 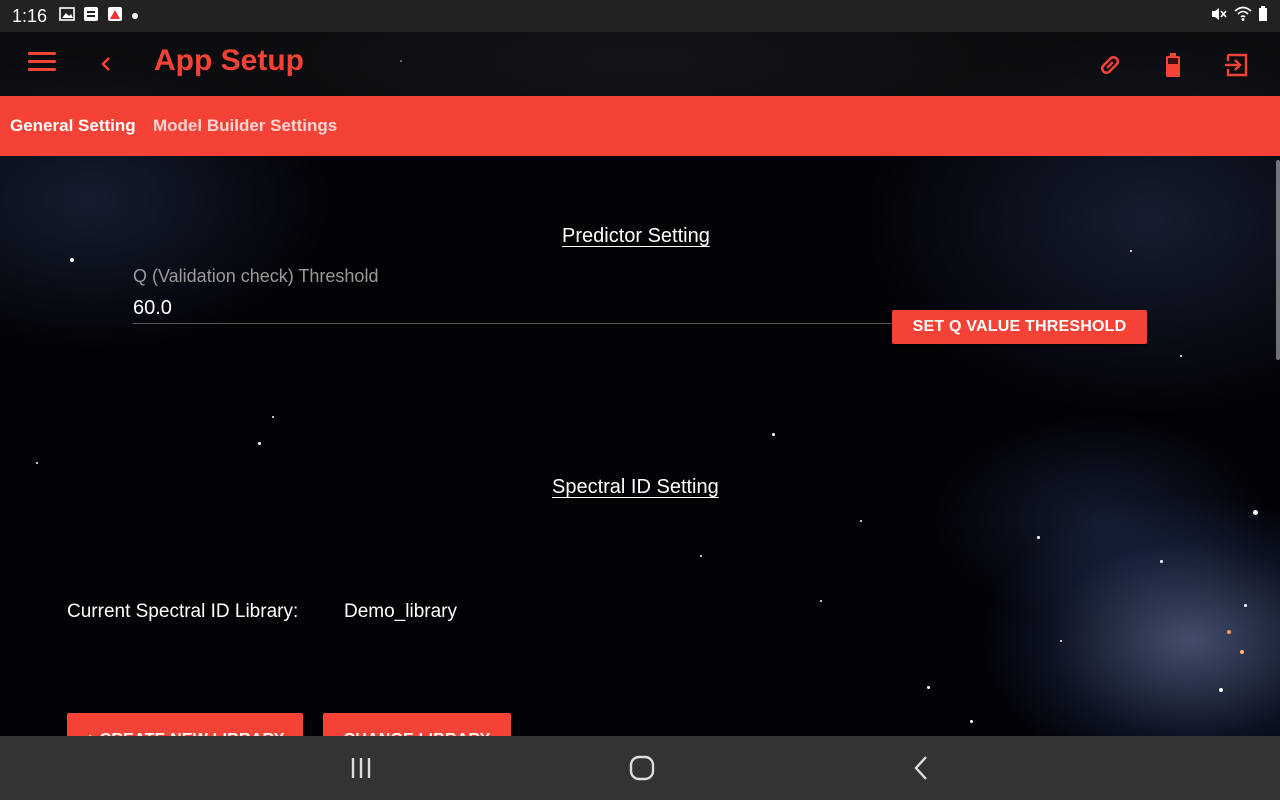 I want to click on page-title: App Setup, so click(x=229, y=60).